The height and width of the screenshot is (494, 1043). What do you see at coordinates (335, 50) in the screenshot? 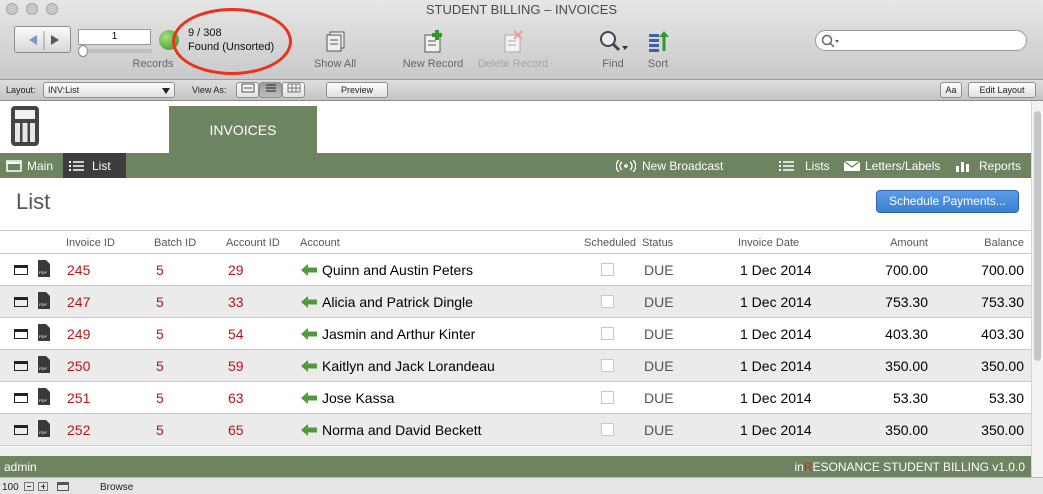
I see `show-all-button: Show All` at bounding box center [335, 50].